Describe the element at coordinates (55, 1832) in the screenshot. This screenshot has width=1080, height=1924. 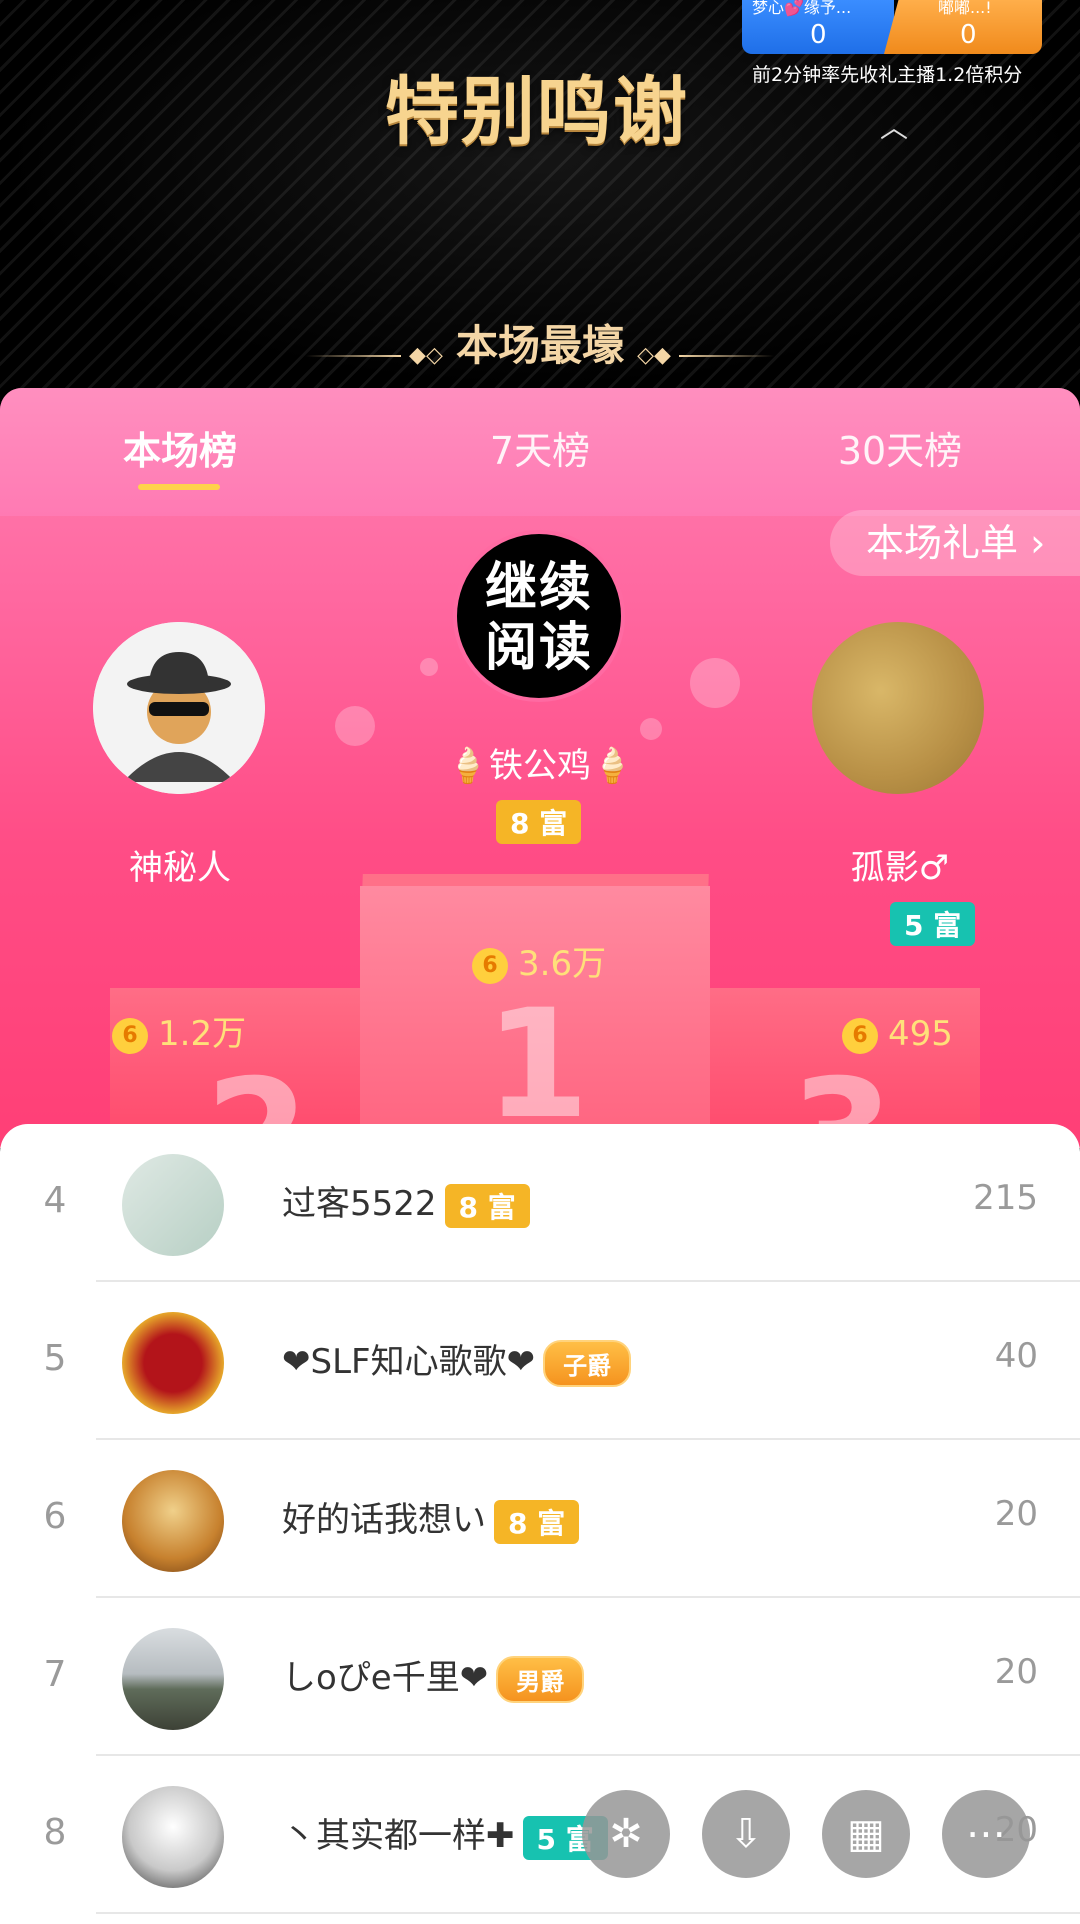
I see `rank-number: 8` at that location.